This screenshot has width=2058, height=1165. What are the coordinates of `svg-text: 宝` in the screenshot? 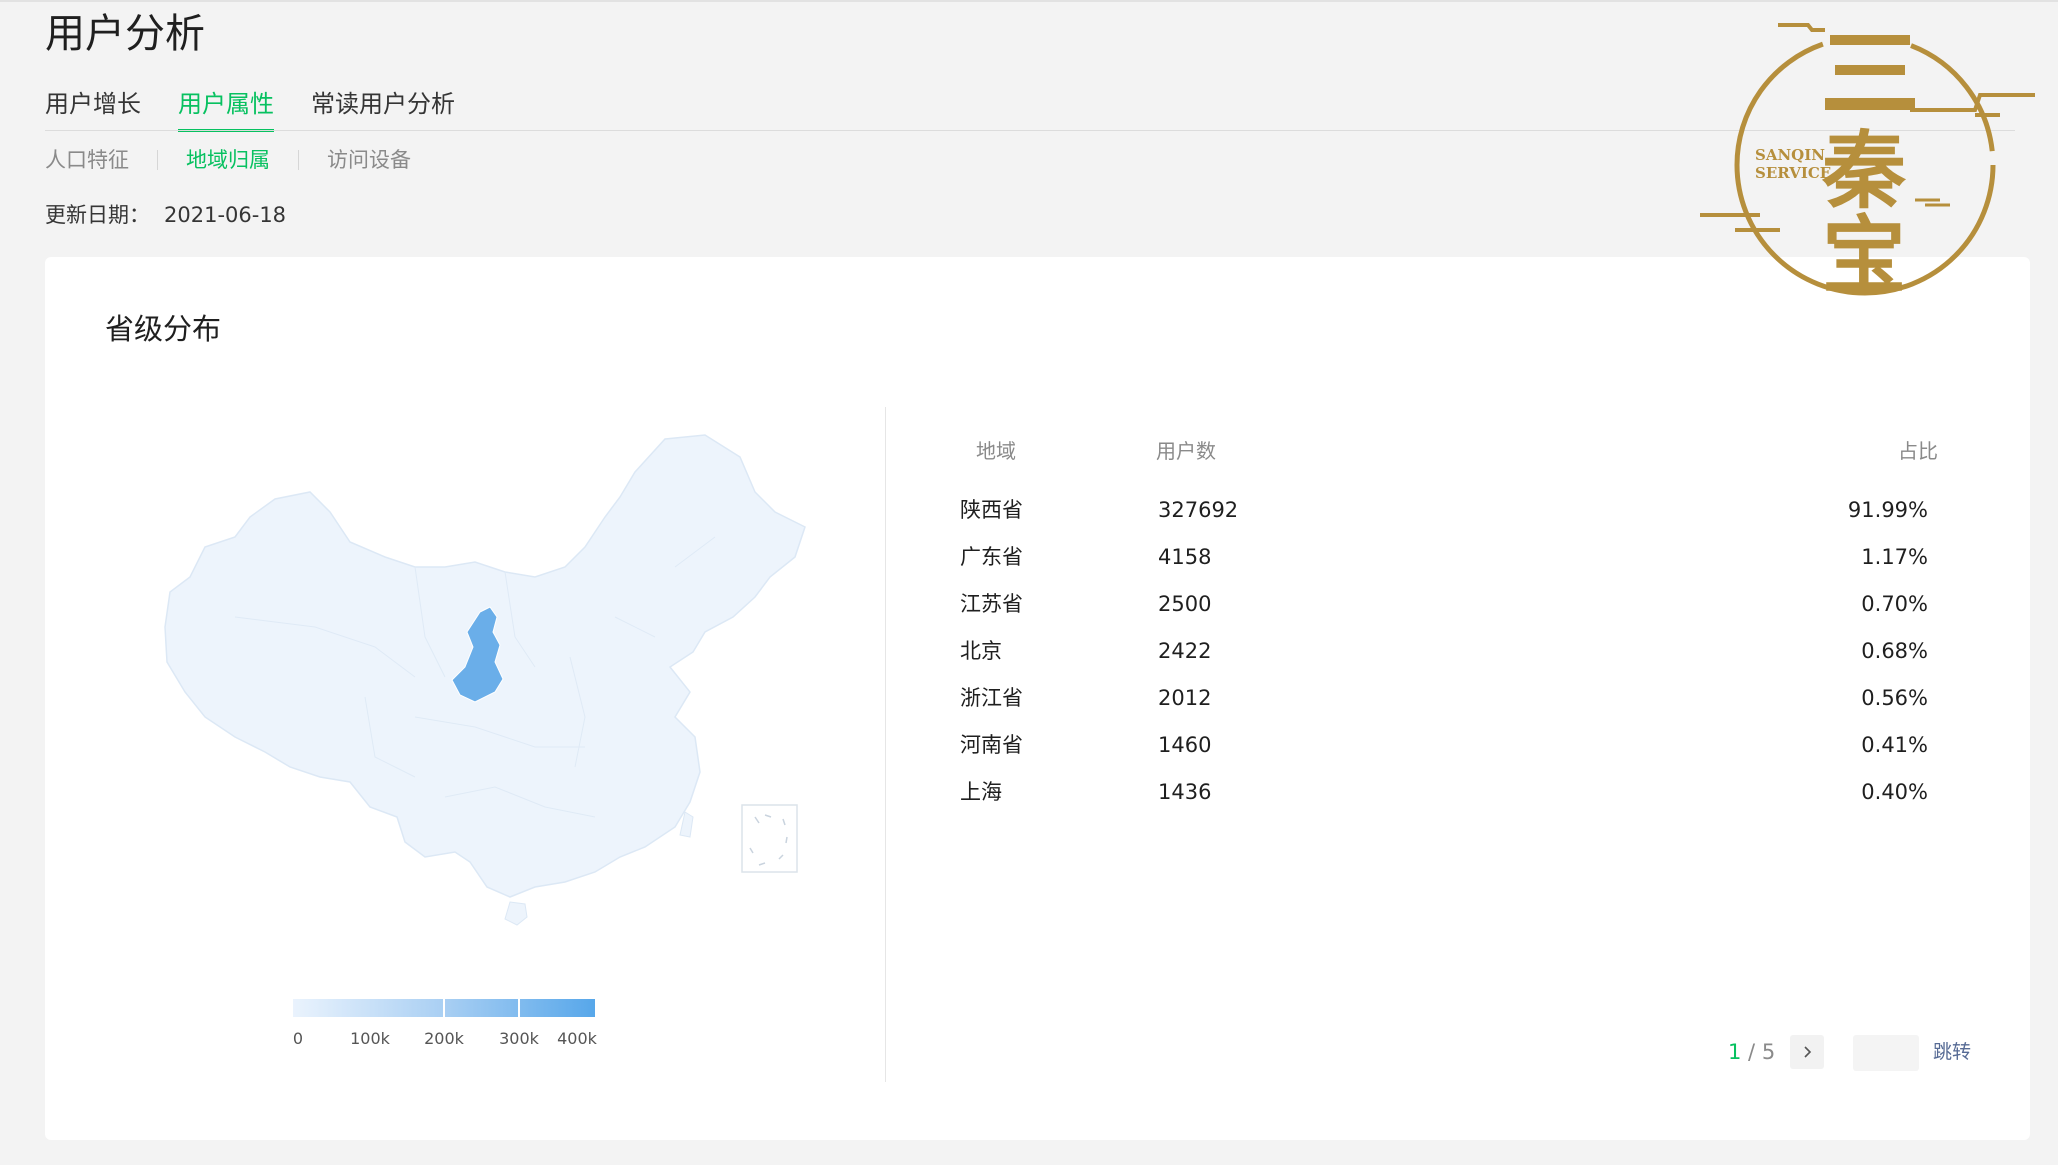 It's located at (1864, 253).